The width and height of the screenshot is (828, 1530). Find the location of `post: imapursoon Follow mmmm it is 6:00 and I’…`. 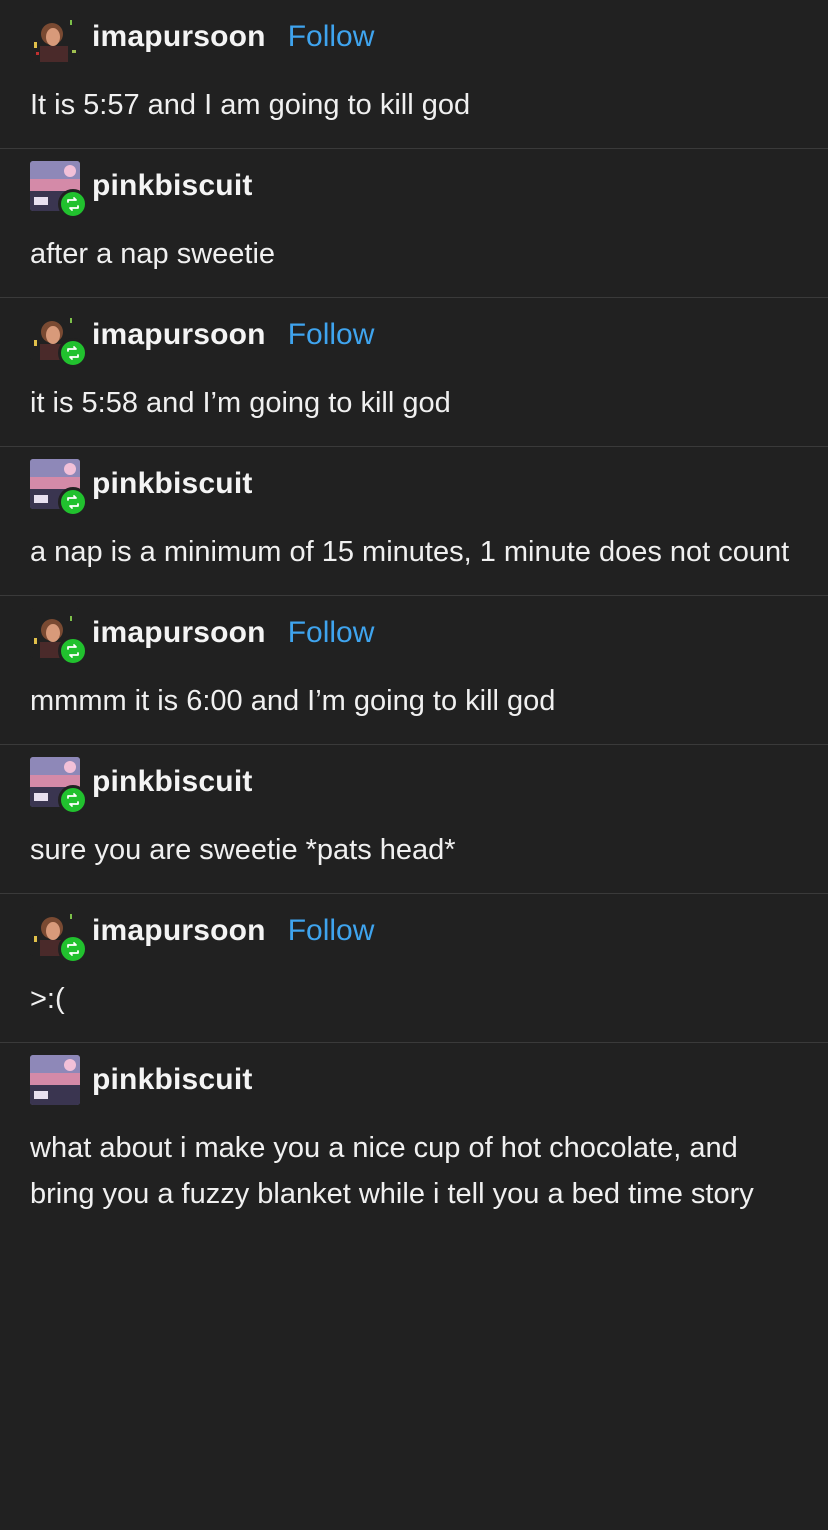

post: imapursoon Follow mmmm it is 6:00 and I’… is located at coordinates (414, 670).